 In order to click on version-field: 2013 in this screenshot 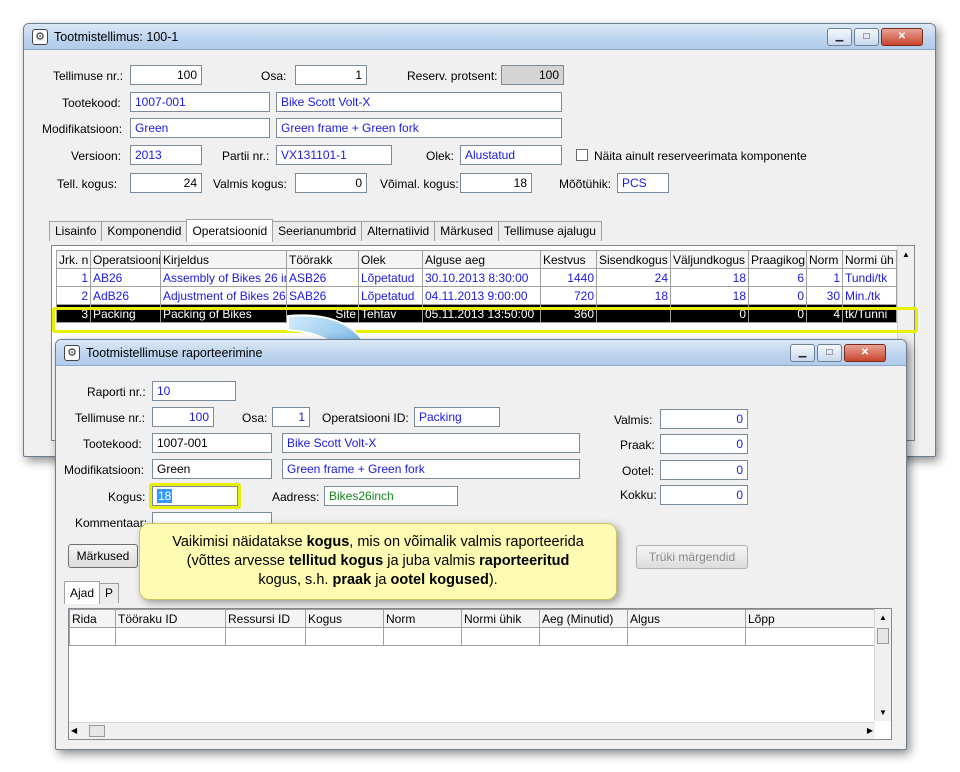, I will do `click(166, 155)`.